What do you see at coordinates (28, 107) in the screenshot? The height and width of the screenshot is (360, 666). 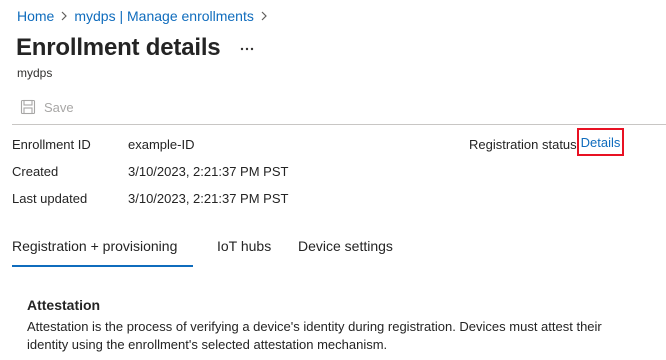 I see `save-icon` at bounding box center [28, 107].